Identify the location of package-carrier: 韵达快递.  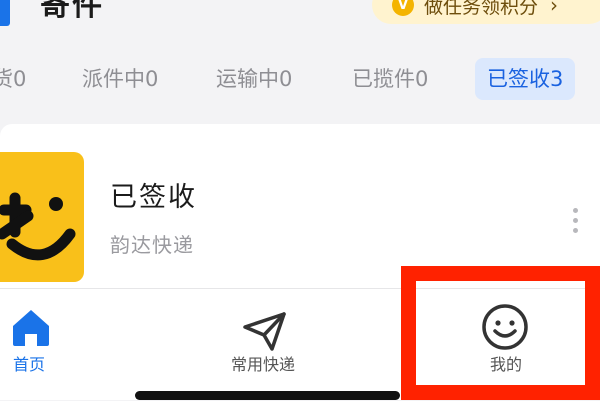
(152, 245).